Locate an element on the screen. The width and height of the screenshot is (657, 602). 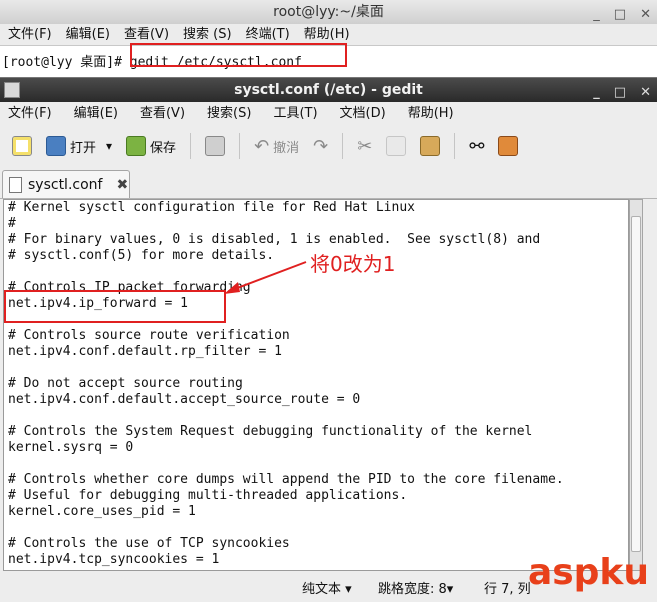
replace-button is located at coordinates (508, 146).